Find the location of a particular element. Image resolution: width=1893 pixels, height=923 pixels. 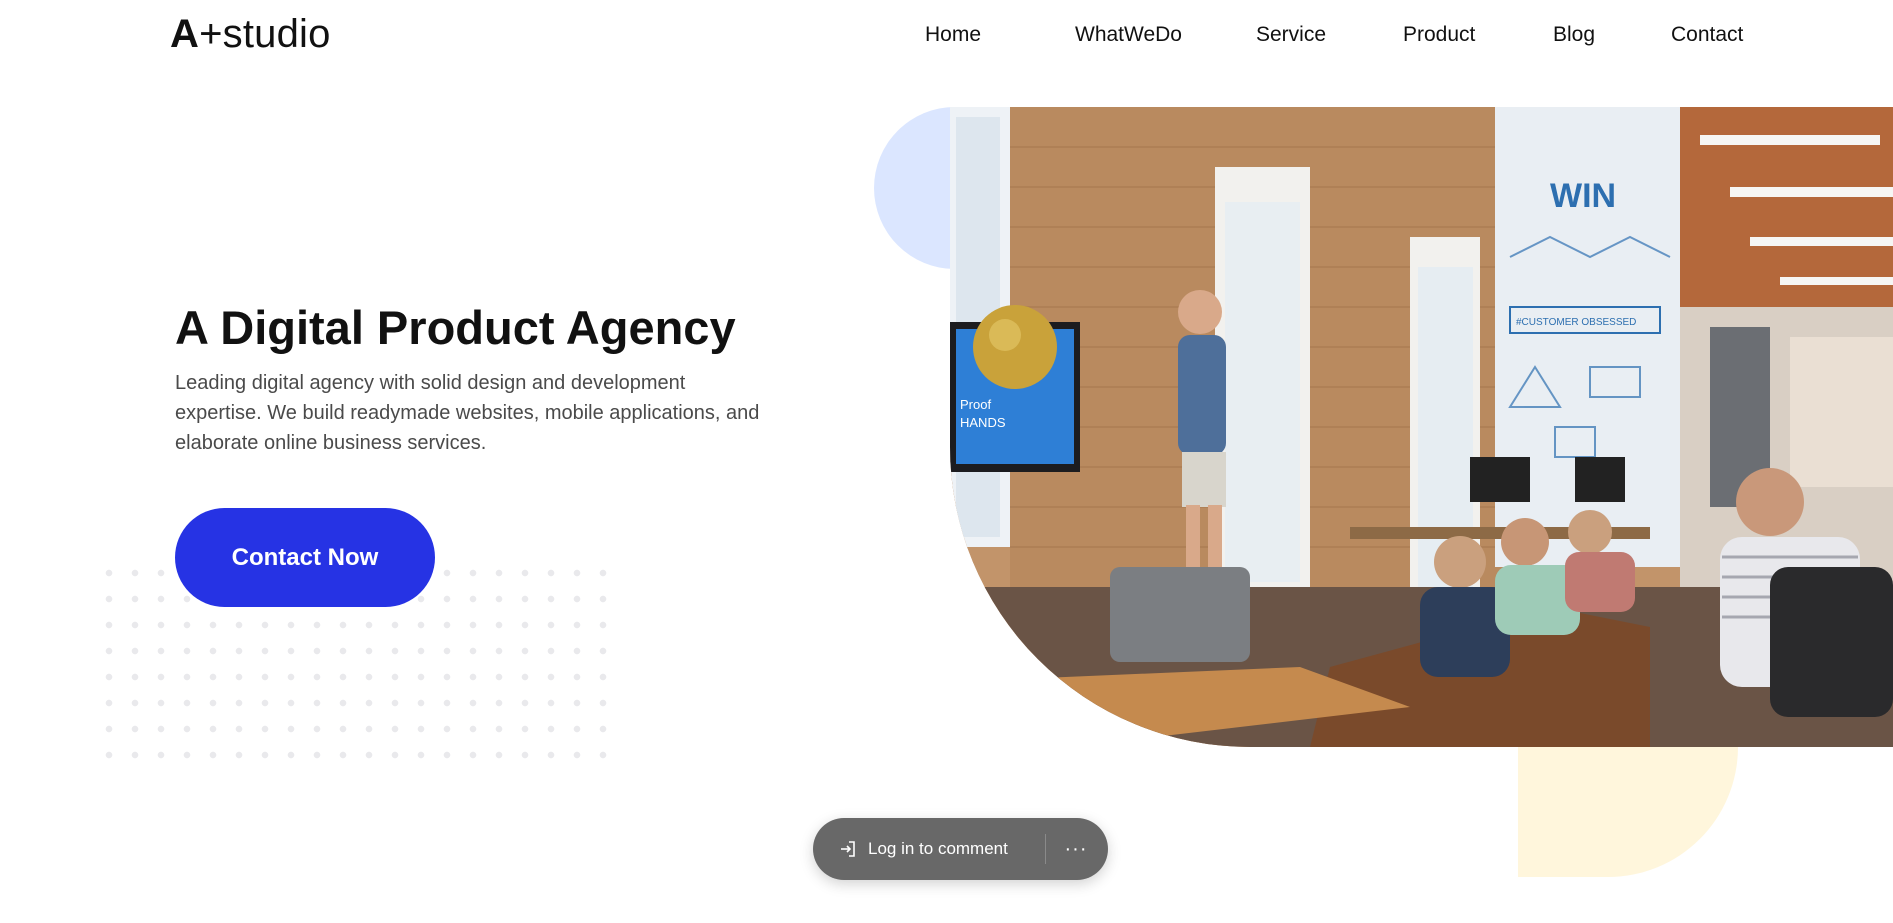

tv-screen-text-1: Proof is located at coordinates (975, 404).